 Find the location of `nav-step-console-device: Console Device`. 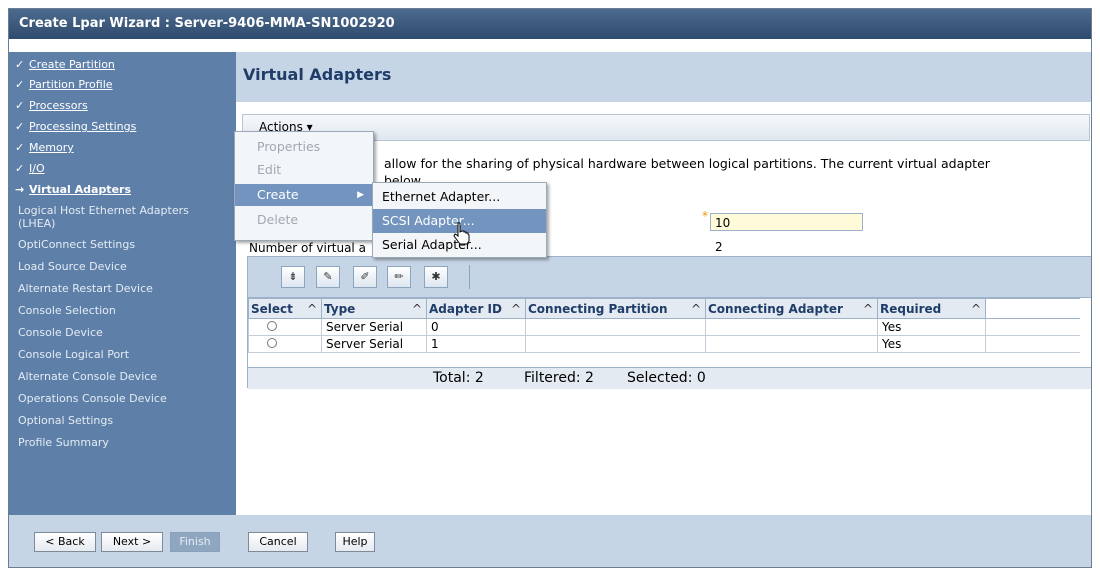

nav-step-console-device: Console Device is located at coordinates (56, 333).